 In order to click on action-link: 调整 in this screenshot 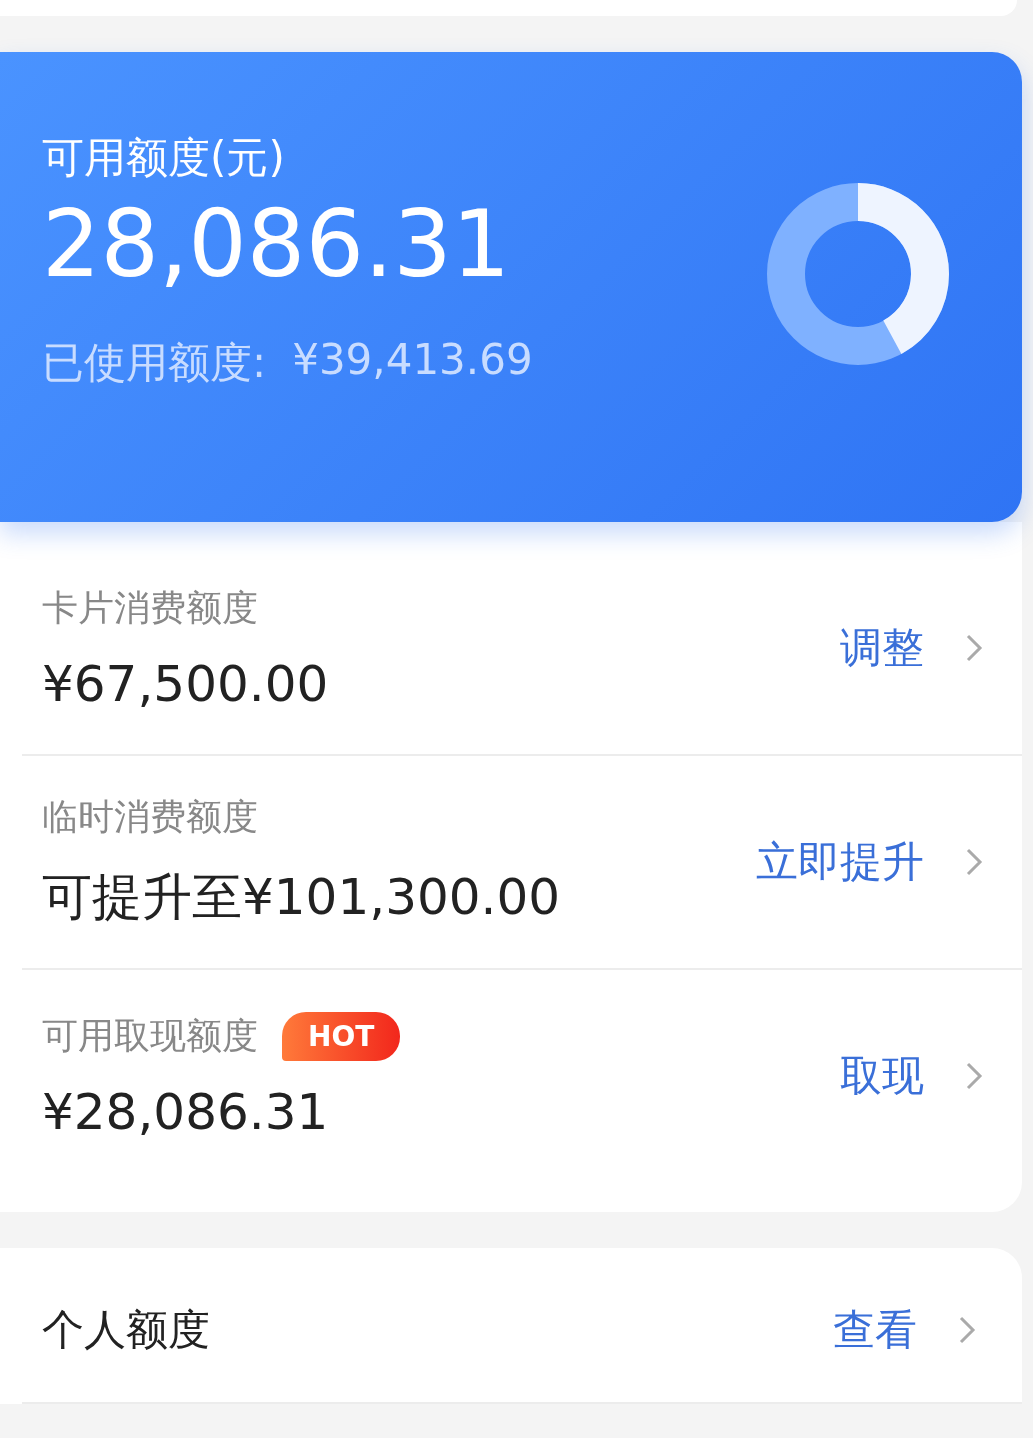, I will do `click(882, 648)`.